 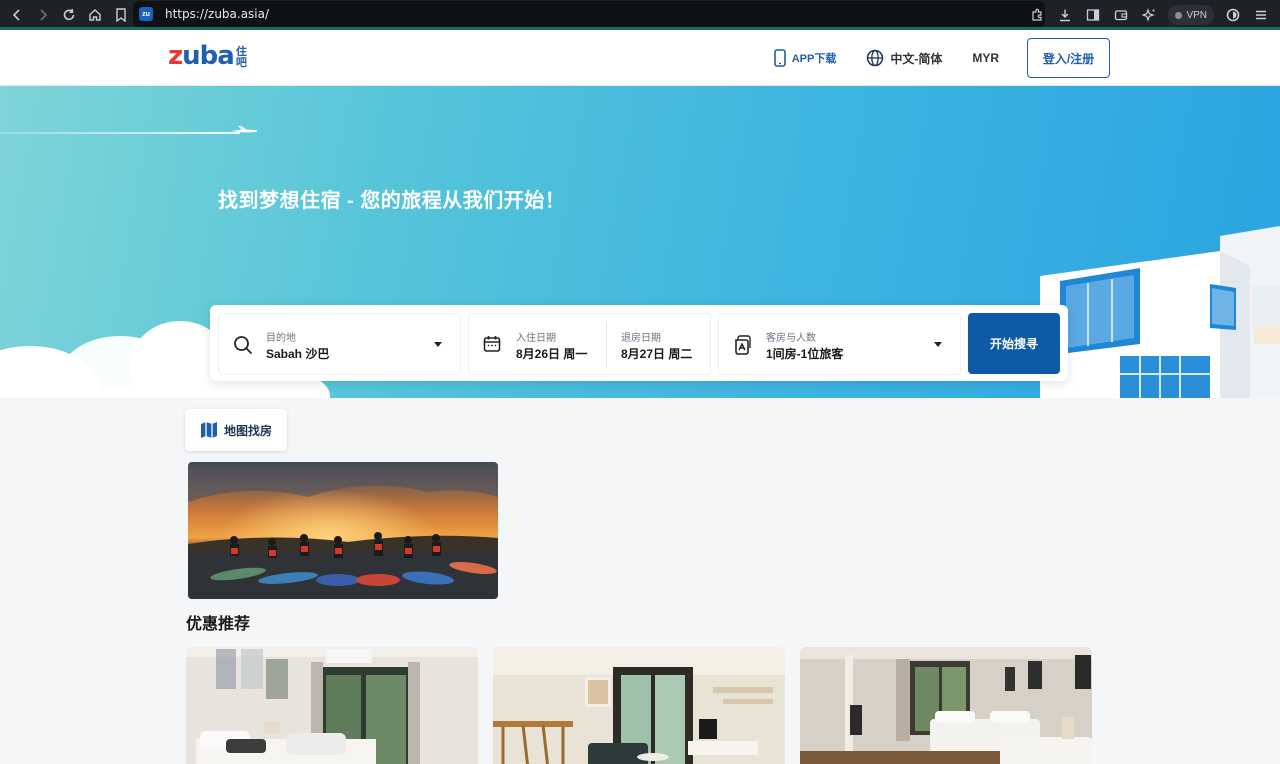 I want to click on destination-value: Sabah 沙巴, so click(x=298, y=354).